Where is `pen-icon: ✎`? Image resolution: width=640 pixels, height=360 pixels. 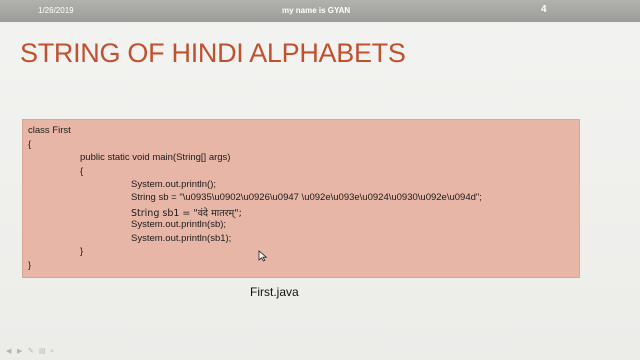
pen-icon: ✎ is located at coordinates (31, 351).